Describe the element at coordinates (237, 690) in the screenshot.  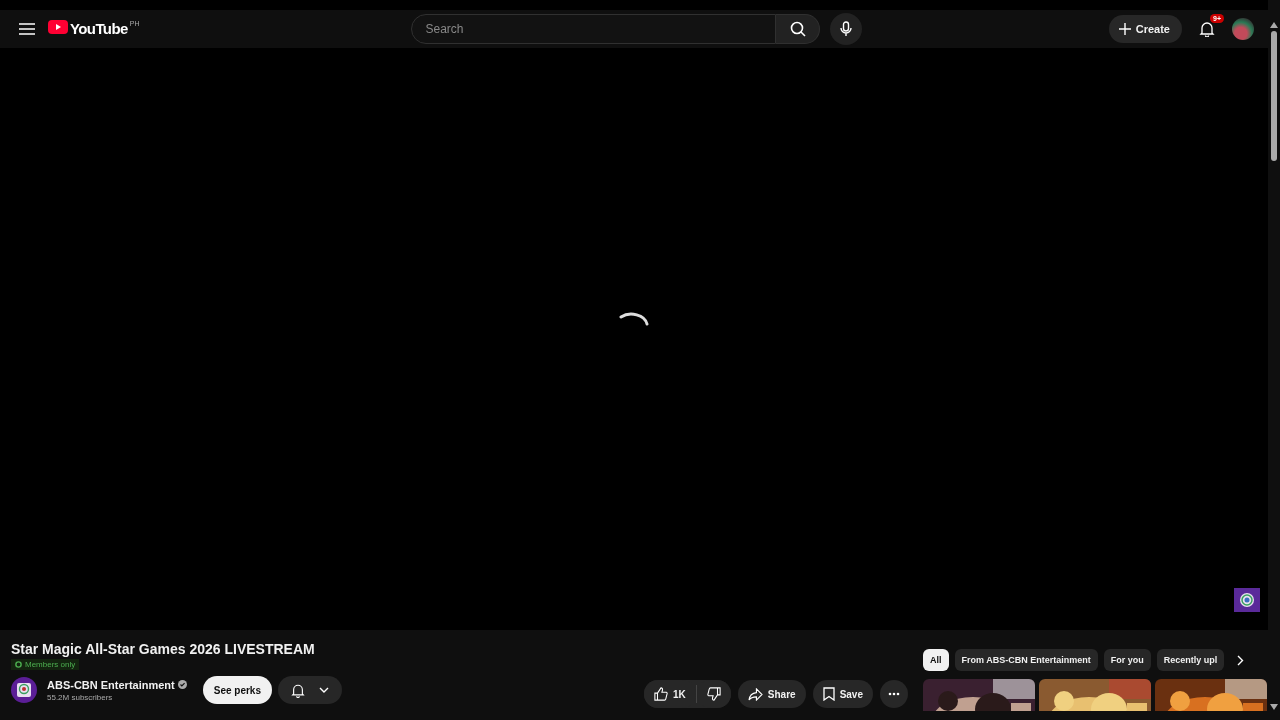
I see `see-perks-button: See perks` at that location.